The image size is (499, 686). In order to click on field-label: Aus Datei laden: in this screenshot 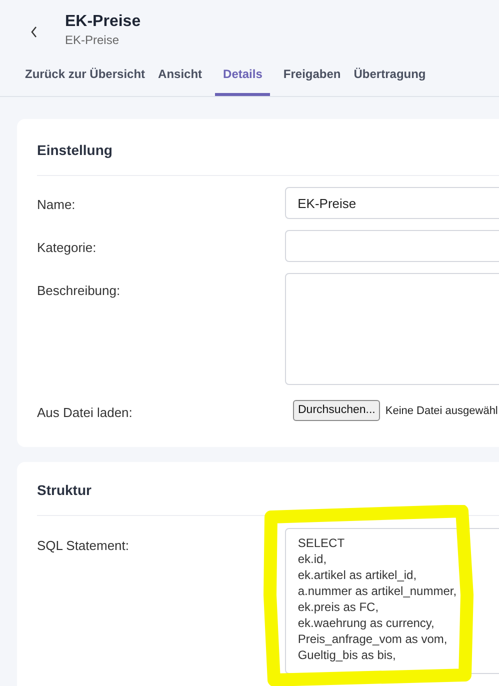, I will do `click(85, 413)`.